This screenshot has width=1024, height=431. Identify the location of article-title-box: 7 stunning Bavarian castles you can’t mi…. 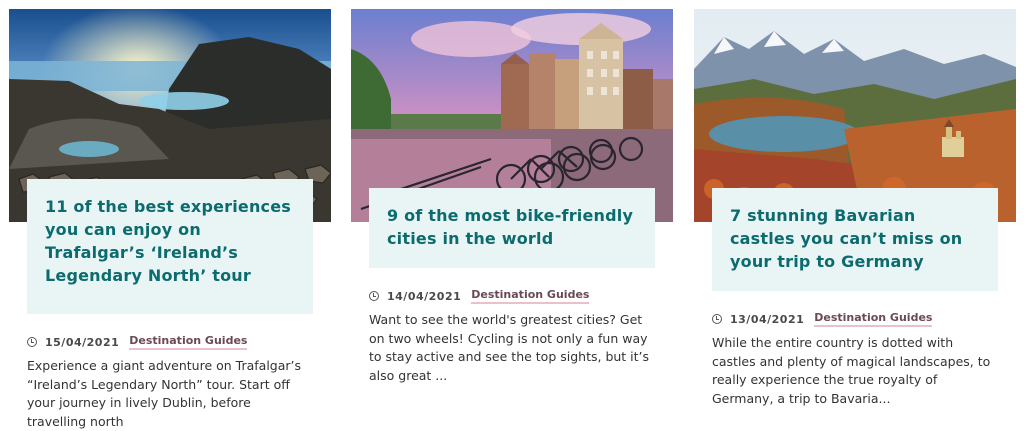
(855, 239).